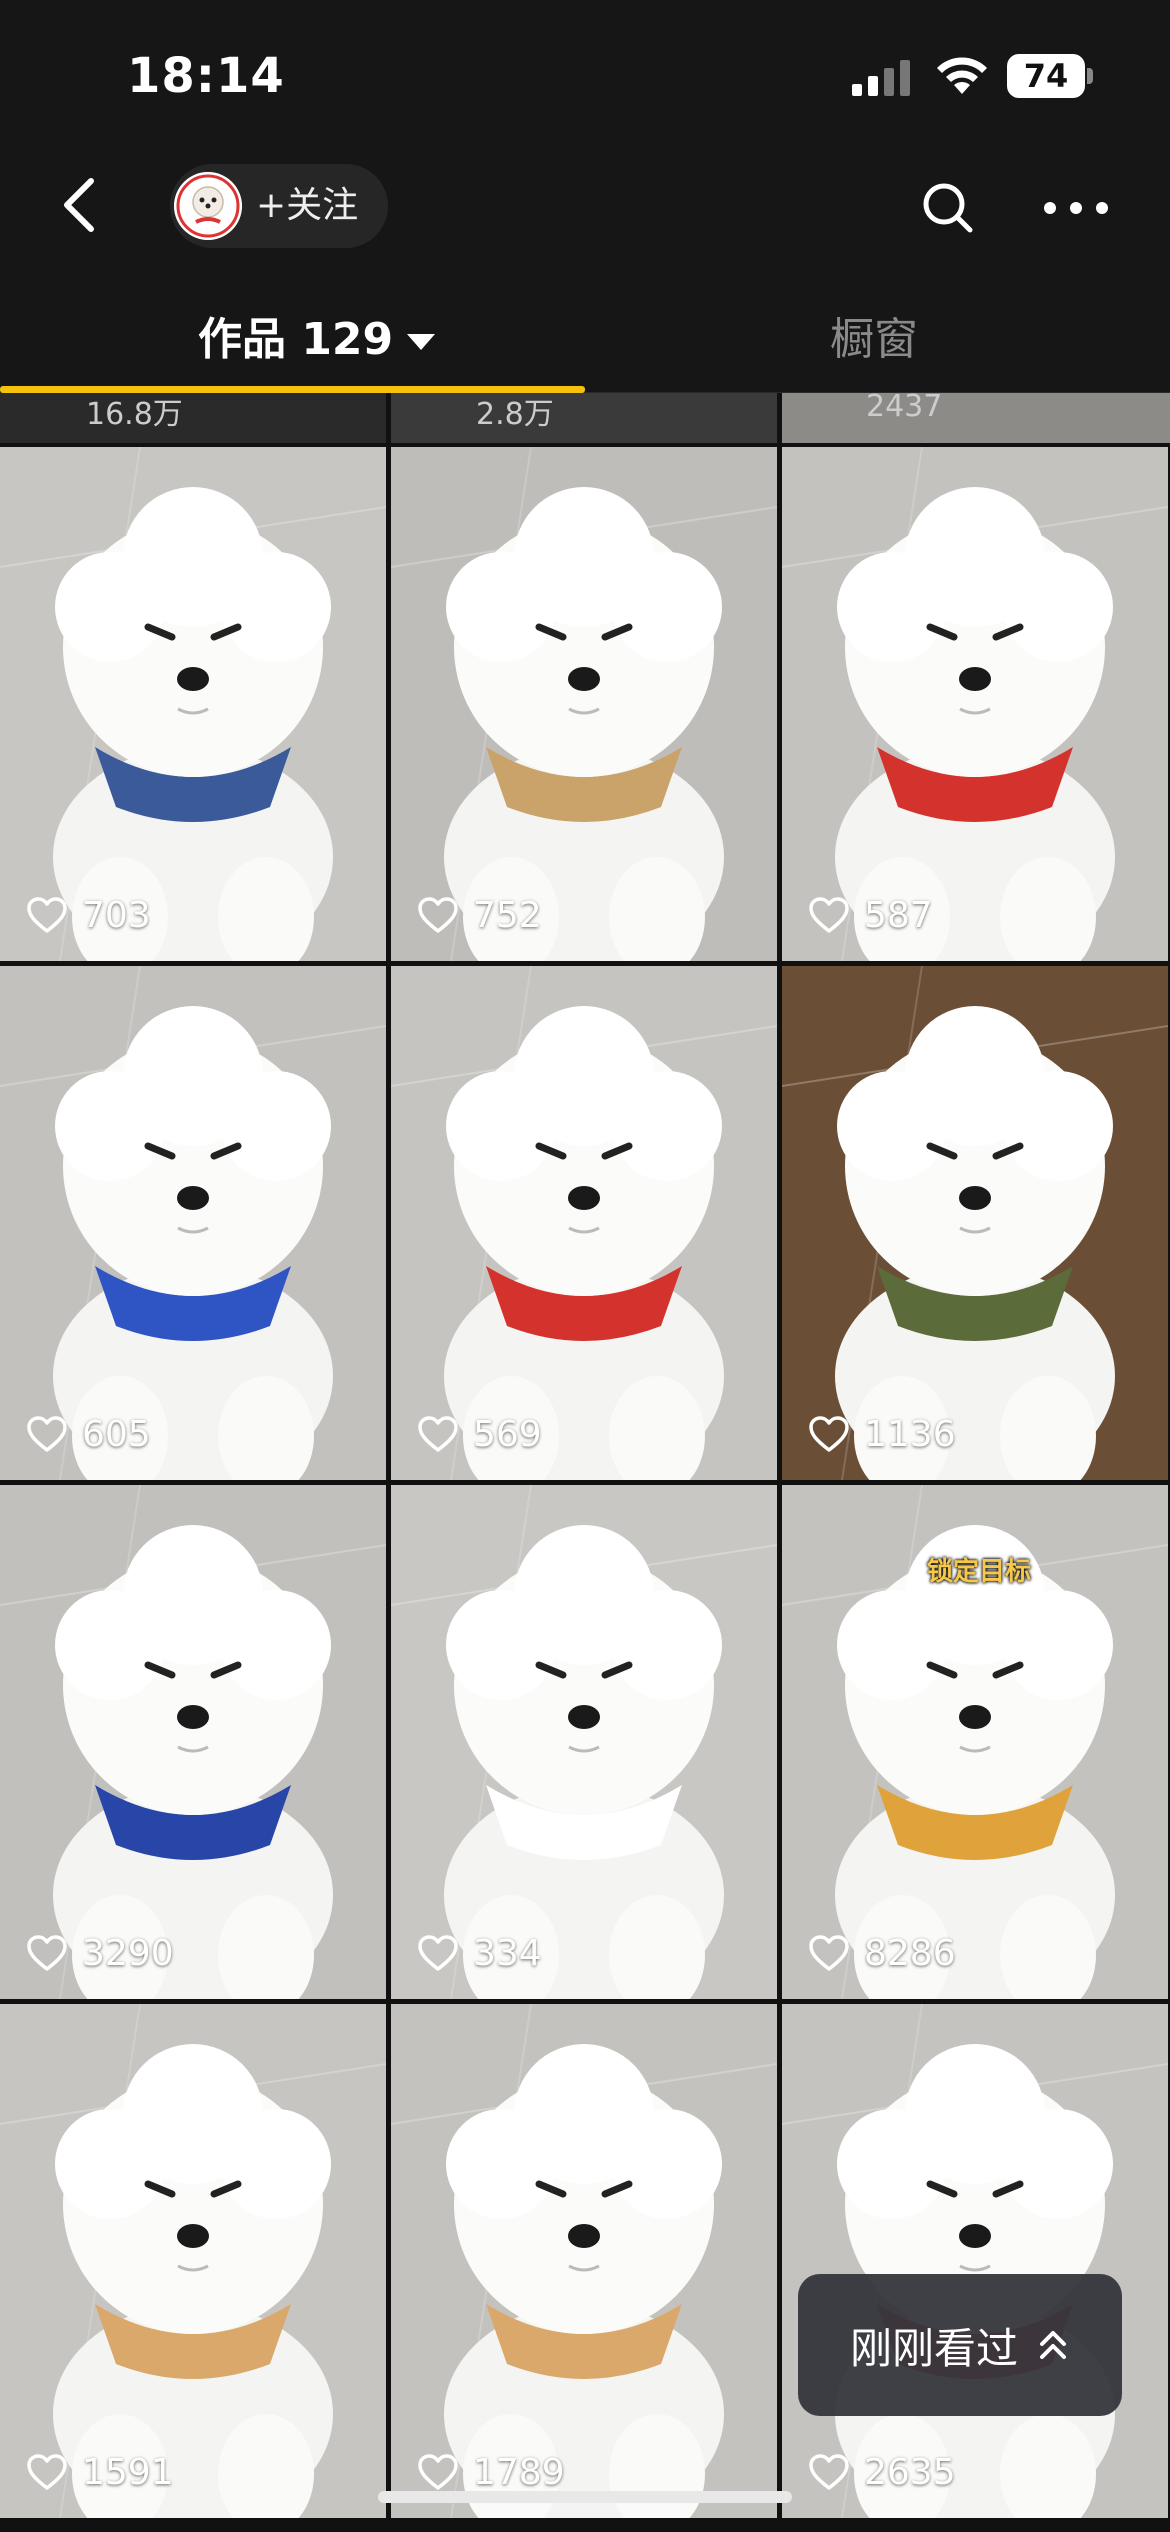  What do you see at coordinates (585, 2497) in the screenshot?
I see `home-indicator` at bounding box center [585, 2497].